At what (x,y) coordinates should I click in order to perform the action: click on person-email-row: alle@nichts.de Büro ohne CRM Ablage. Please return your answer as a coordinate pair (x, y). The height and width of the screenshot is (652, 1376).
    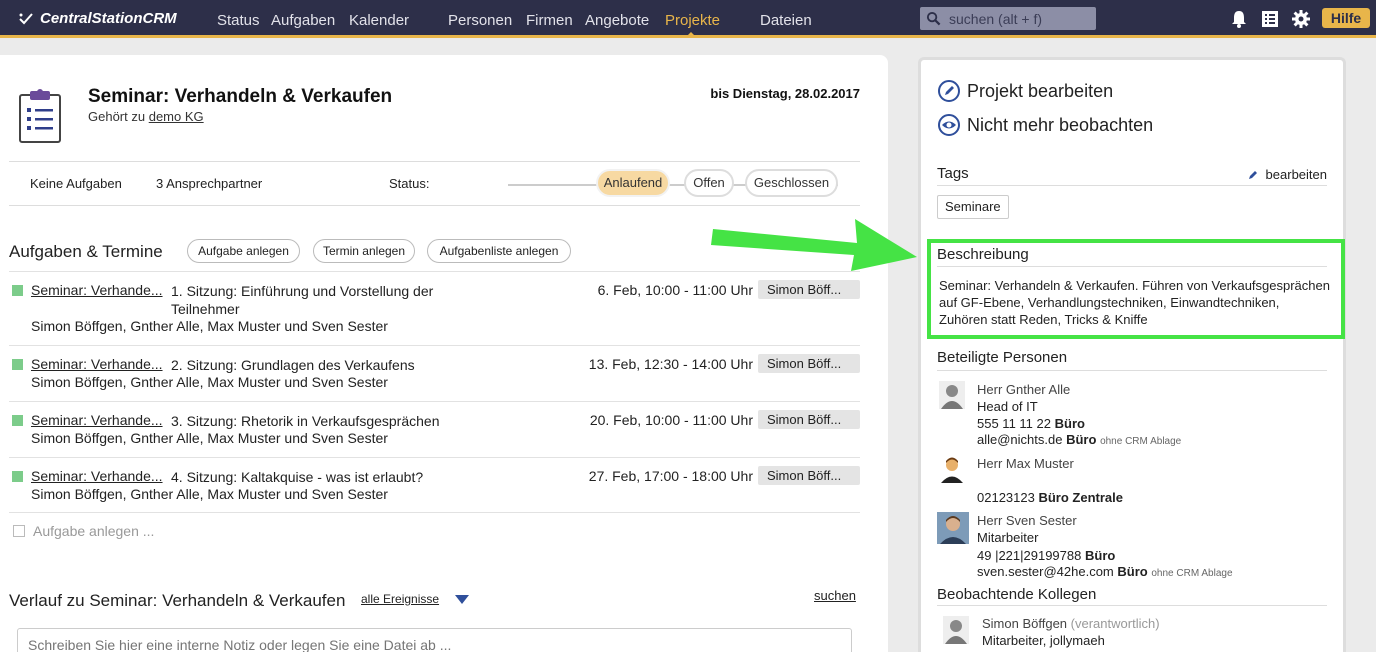
    Looking at the image, I should click on (1079, 439).